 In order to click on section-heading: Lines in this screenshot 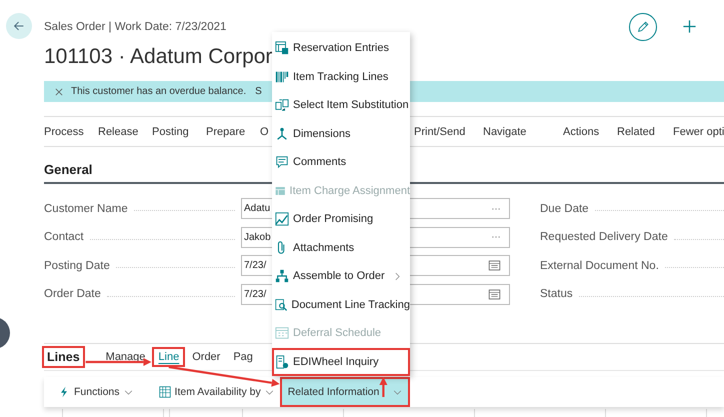, I will do `click(63, 357)`.